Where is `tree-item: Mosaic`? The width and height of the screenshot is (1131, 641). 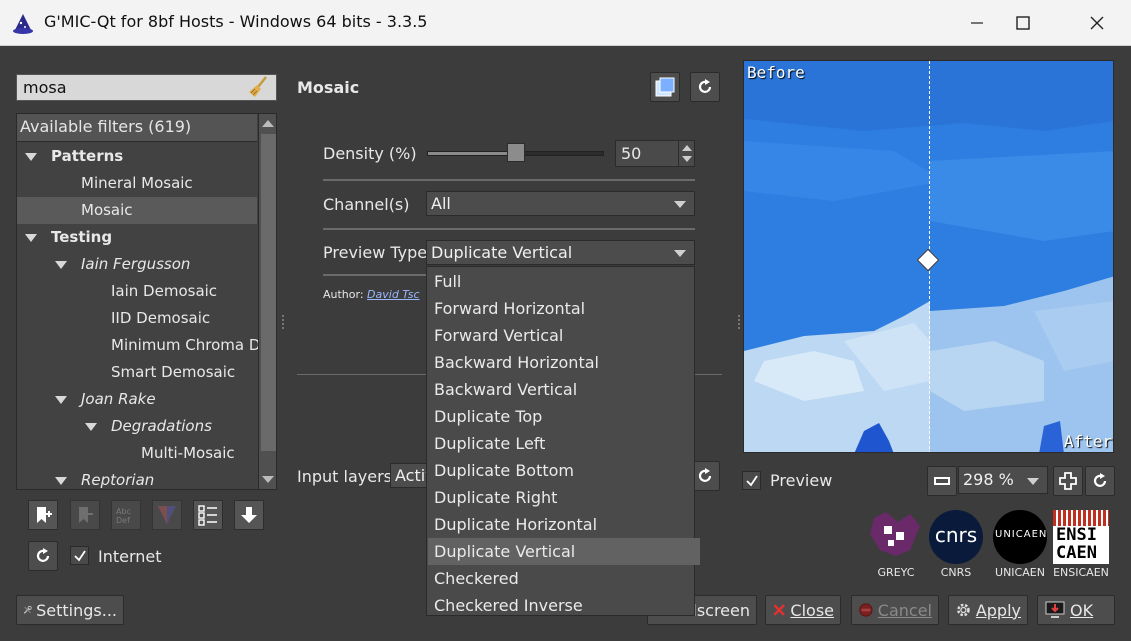
tree-item: Mosaic is located at coordinates (137, 210).